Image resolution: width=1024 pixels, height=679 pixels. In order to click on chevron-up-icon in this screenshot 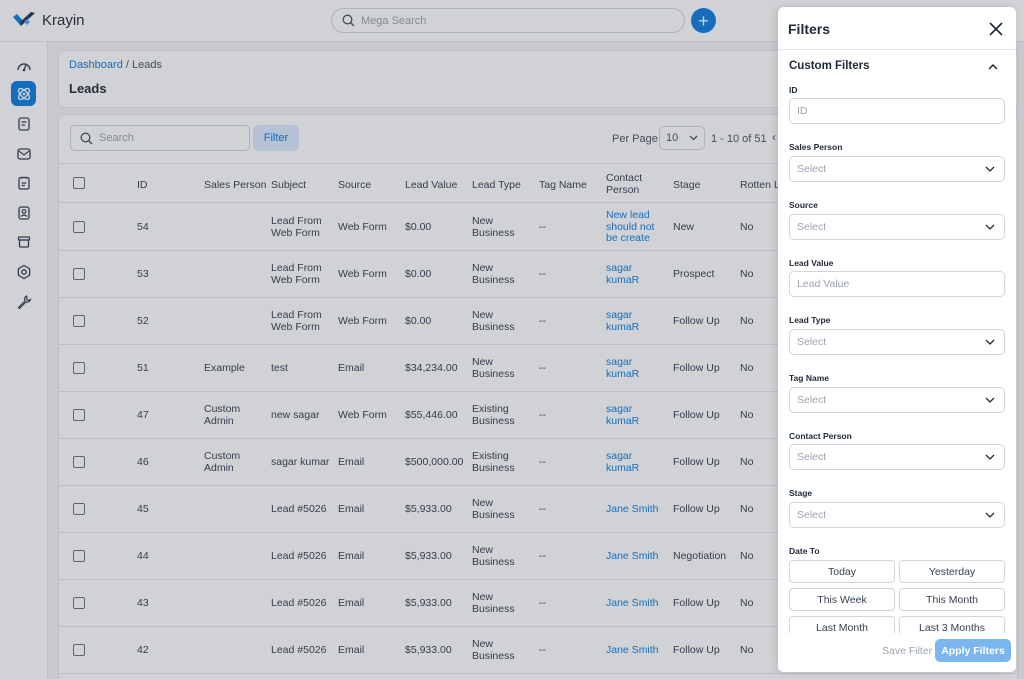, I will do `click(993, 67)`.